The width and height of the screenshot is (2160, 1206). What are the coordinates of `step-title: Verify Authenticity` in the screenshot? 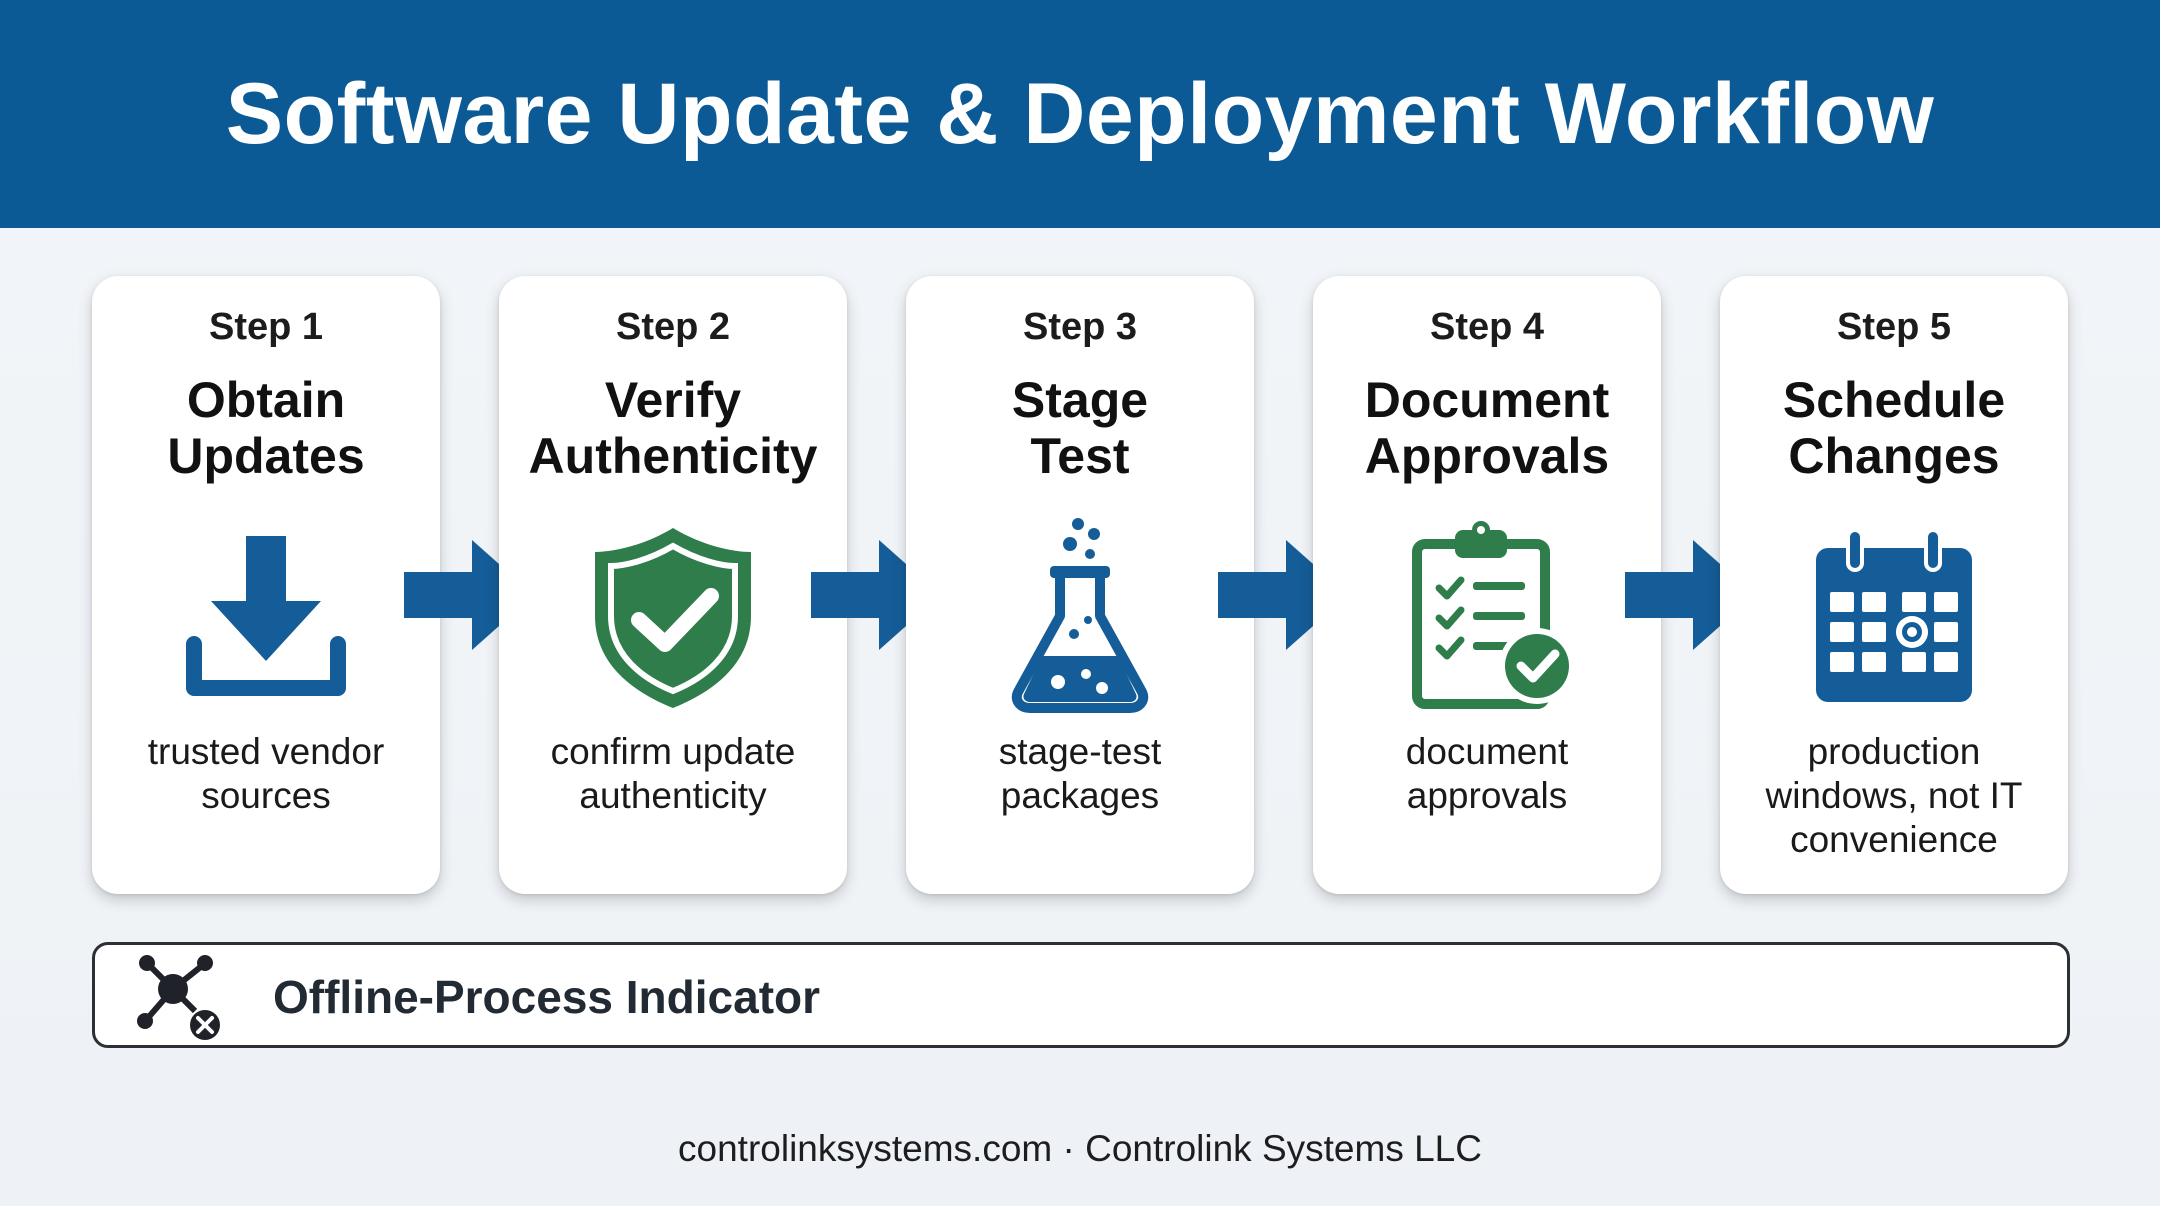 It's located at (673, 428).